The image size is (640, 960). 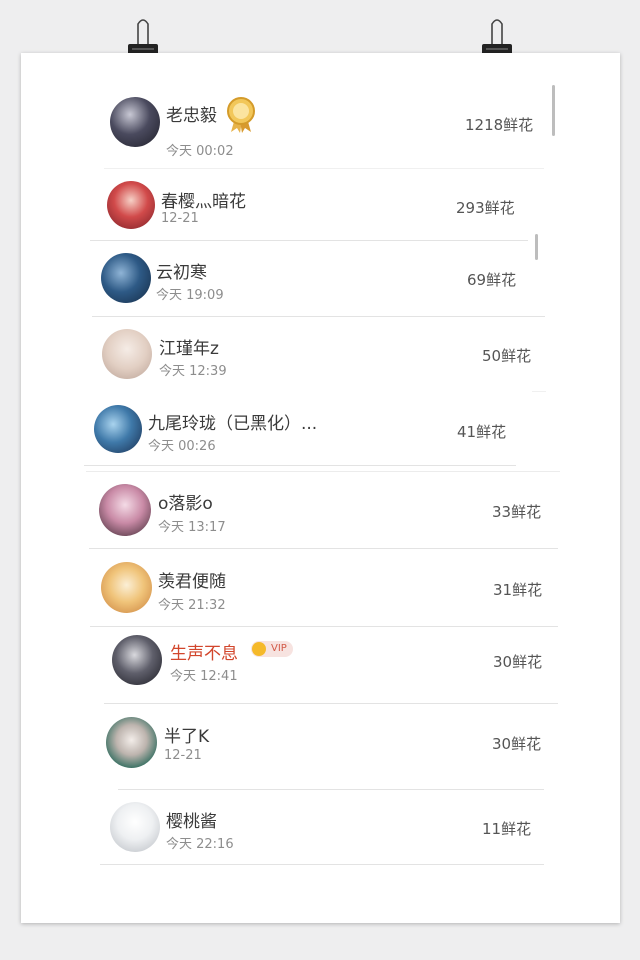 I want to click on user-name: 生声不息, so click(x=204, y=654).